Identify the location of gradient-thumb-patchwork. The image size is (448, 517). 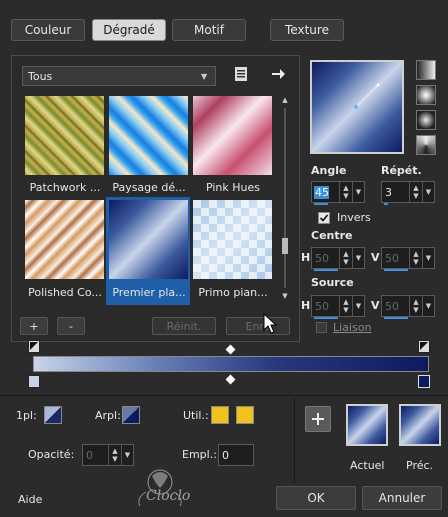
(64, 135).